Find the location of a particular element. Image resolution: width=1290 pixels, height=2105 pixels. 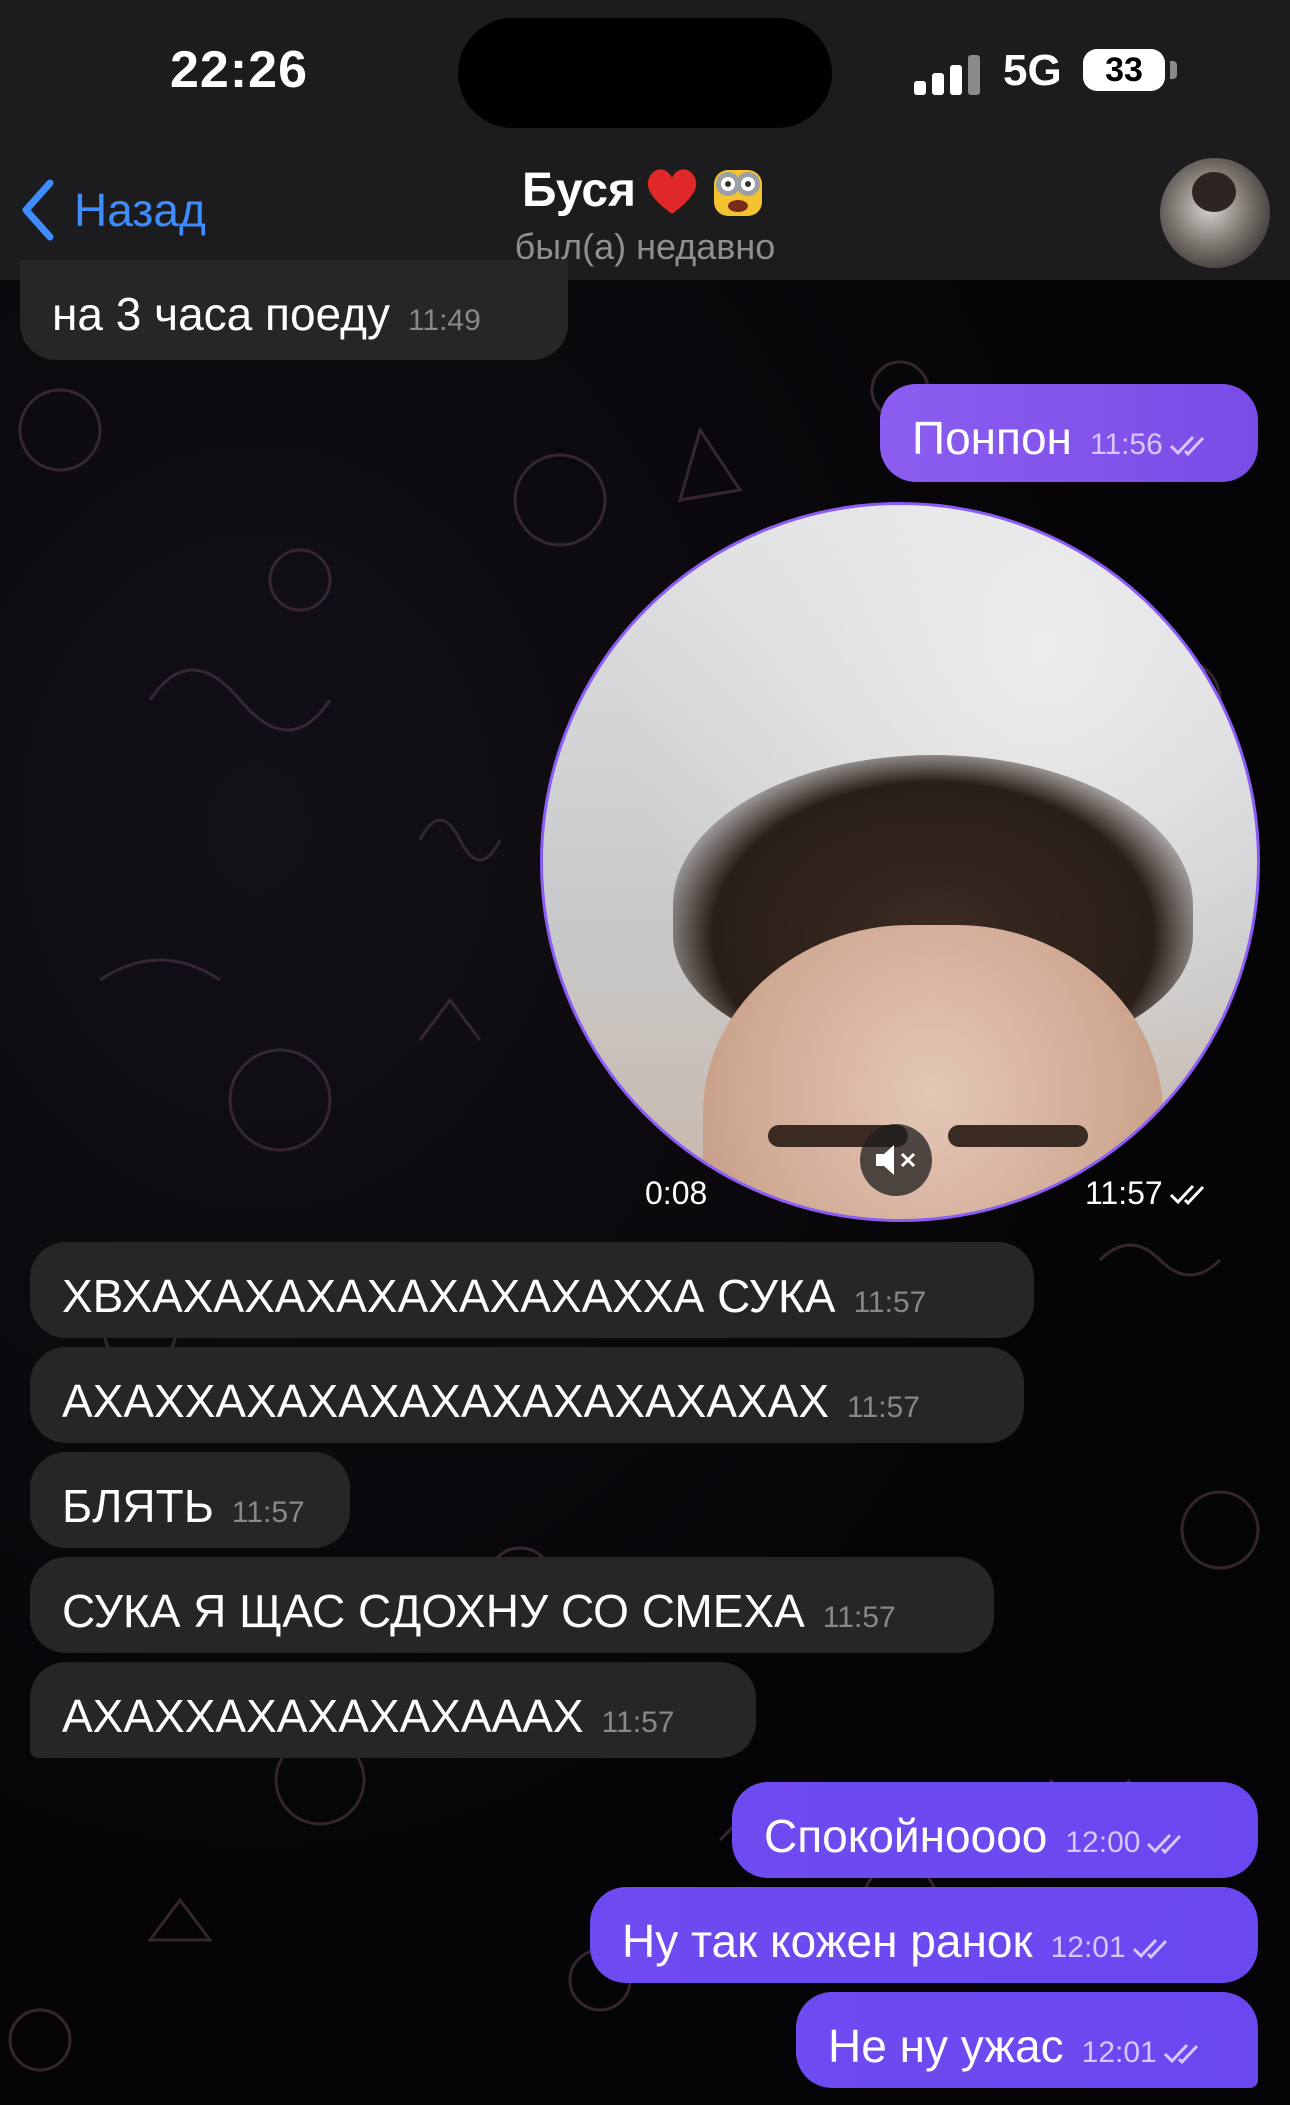

video-time: 11:57 is located at coordinates (1147, 1193).